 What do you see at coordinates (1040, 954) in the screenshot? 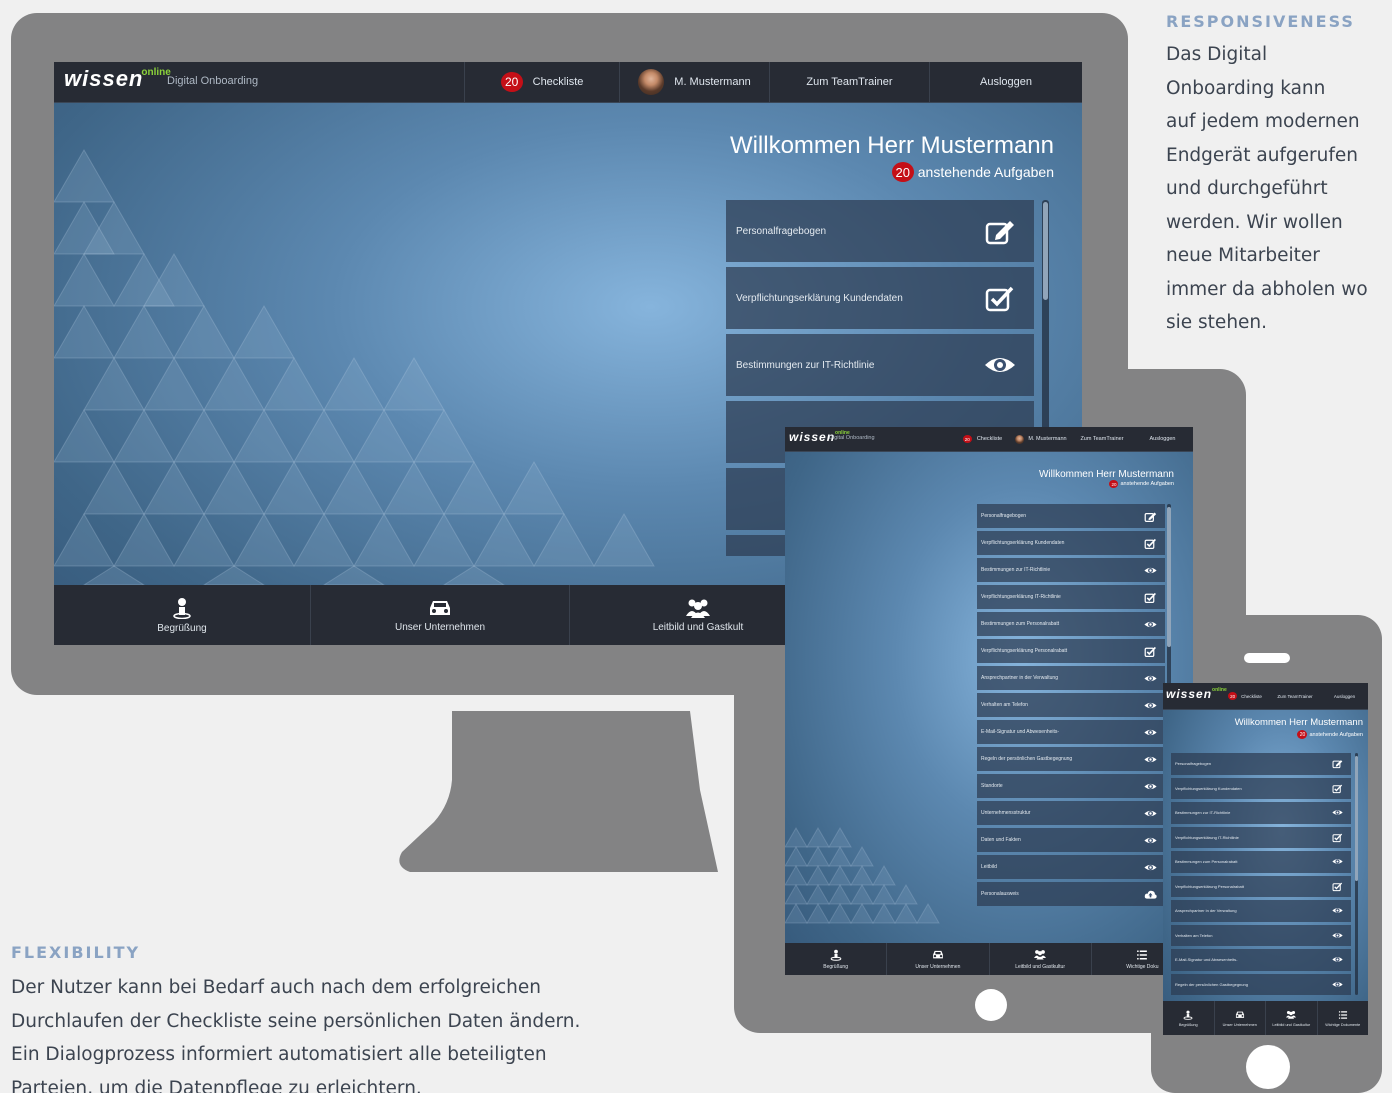
I see `group-icon` at bounding box center [1040, 954].